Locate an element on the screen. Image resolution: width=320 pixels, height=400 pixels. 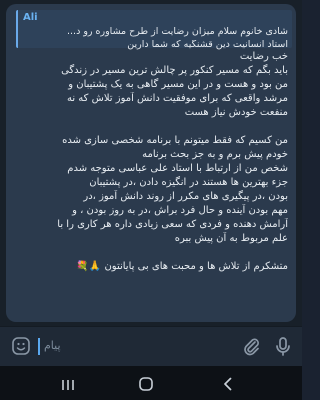
paperclip-icon is located at coordinates (251, 346).